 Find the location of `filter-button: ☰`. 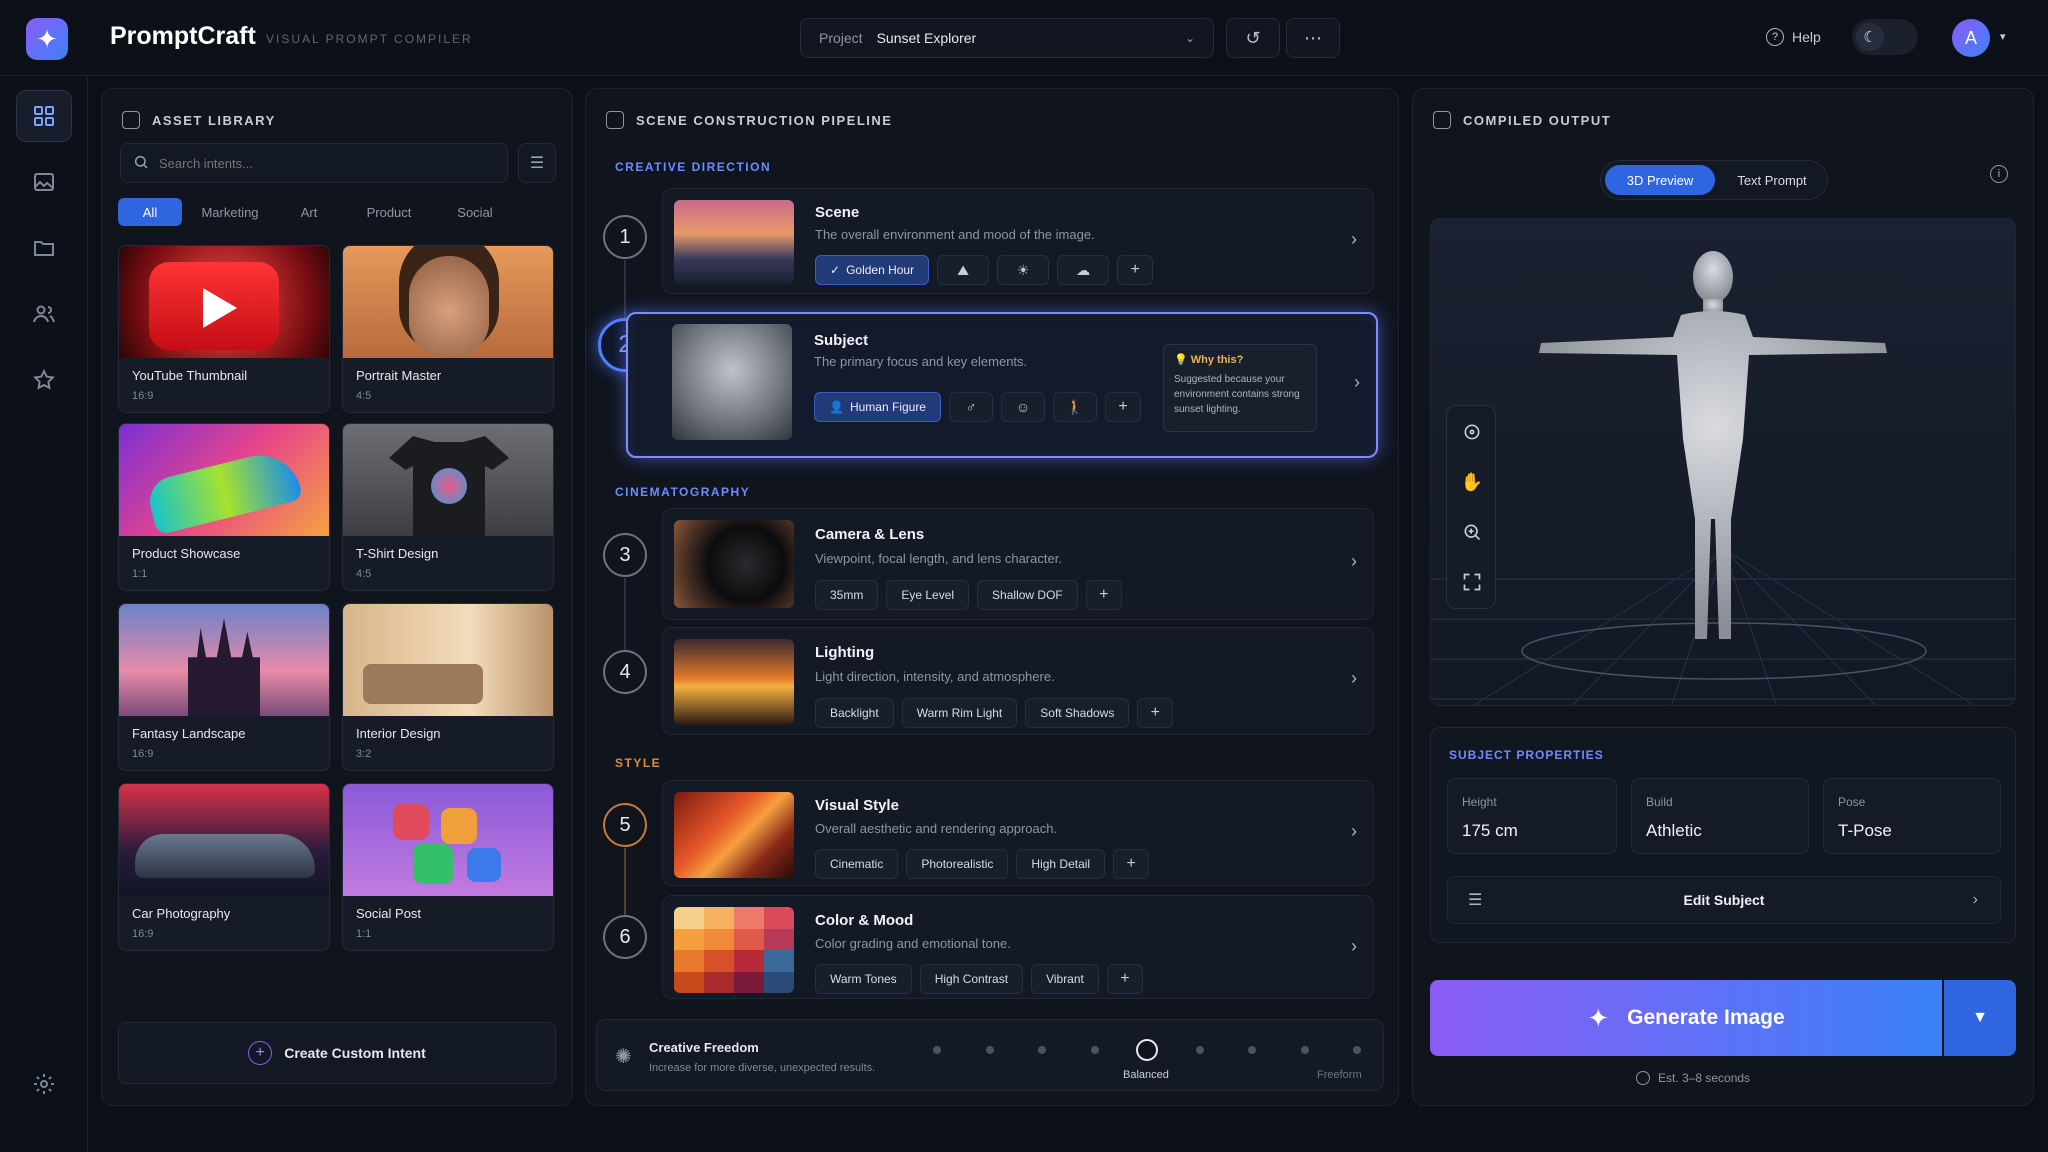

filter-button: ☰ is located at coordinates (537, 163).